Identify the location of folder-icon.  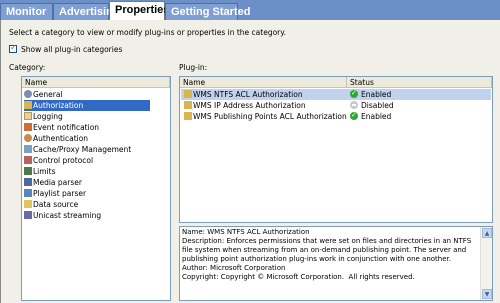
(28, 204).